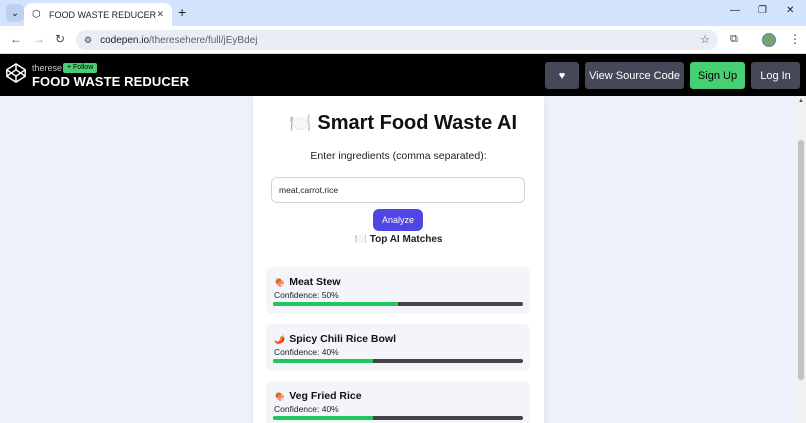 The height and width of the screenshot is (423, 806). Describe the element at coordinates (801, 260) in the screenshot. I see `scrollbar-thumb` at that location.